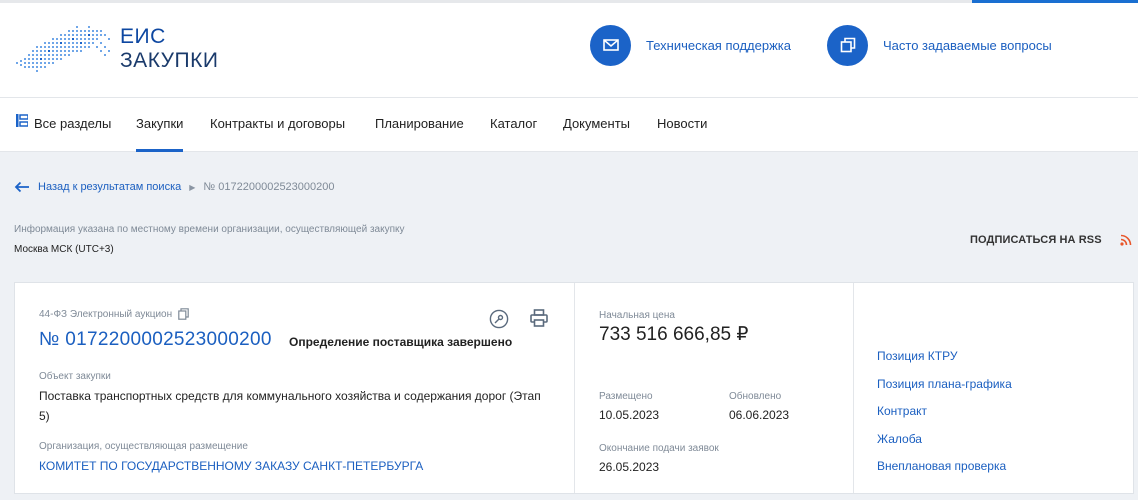 This screenshot has width=1138, height=500. I want to click on logo-line-1: ЕИС, so click(143, 36).